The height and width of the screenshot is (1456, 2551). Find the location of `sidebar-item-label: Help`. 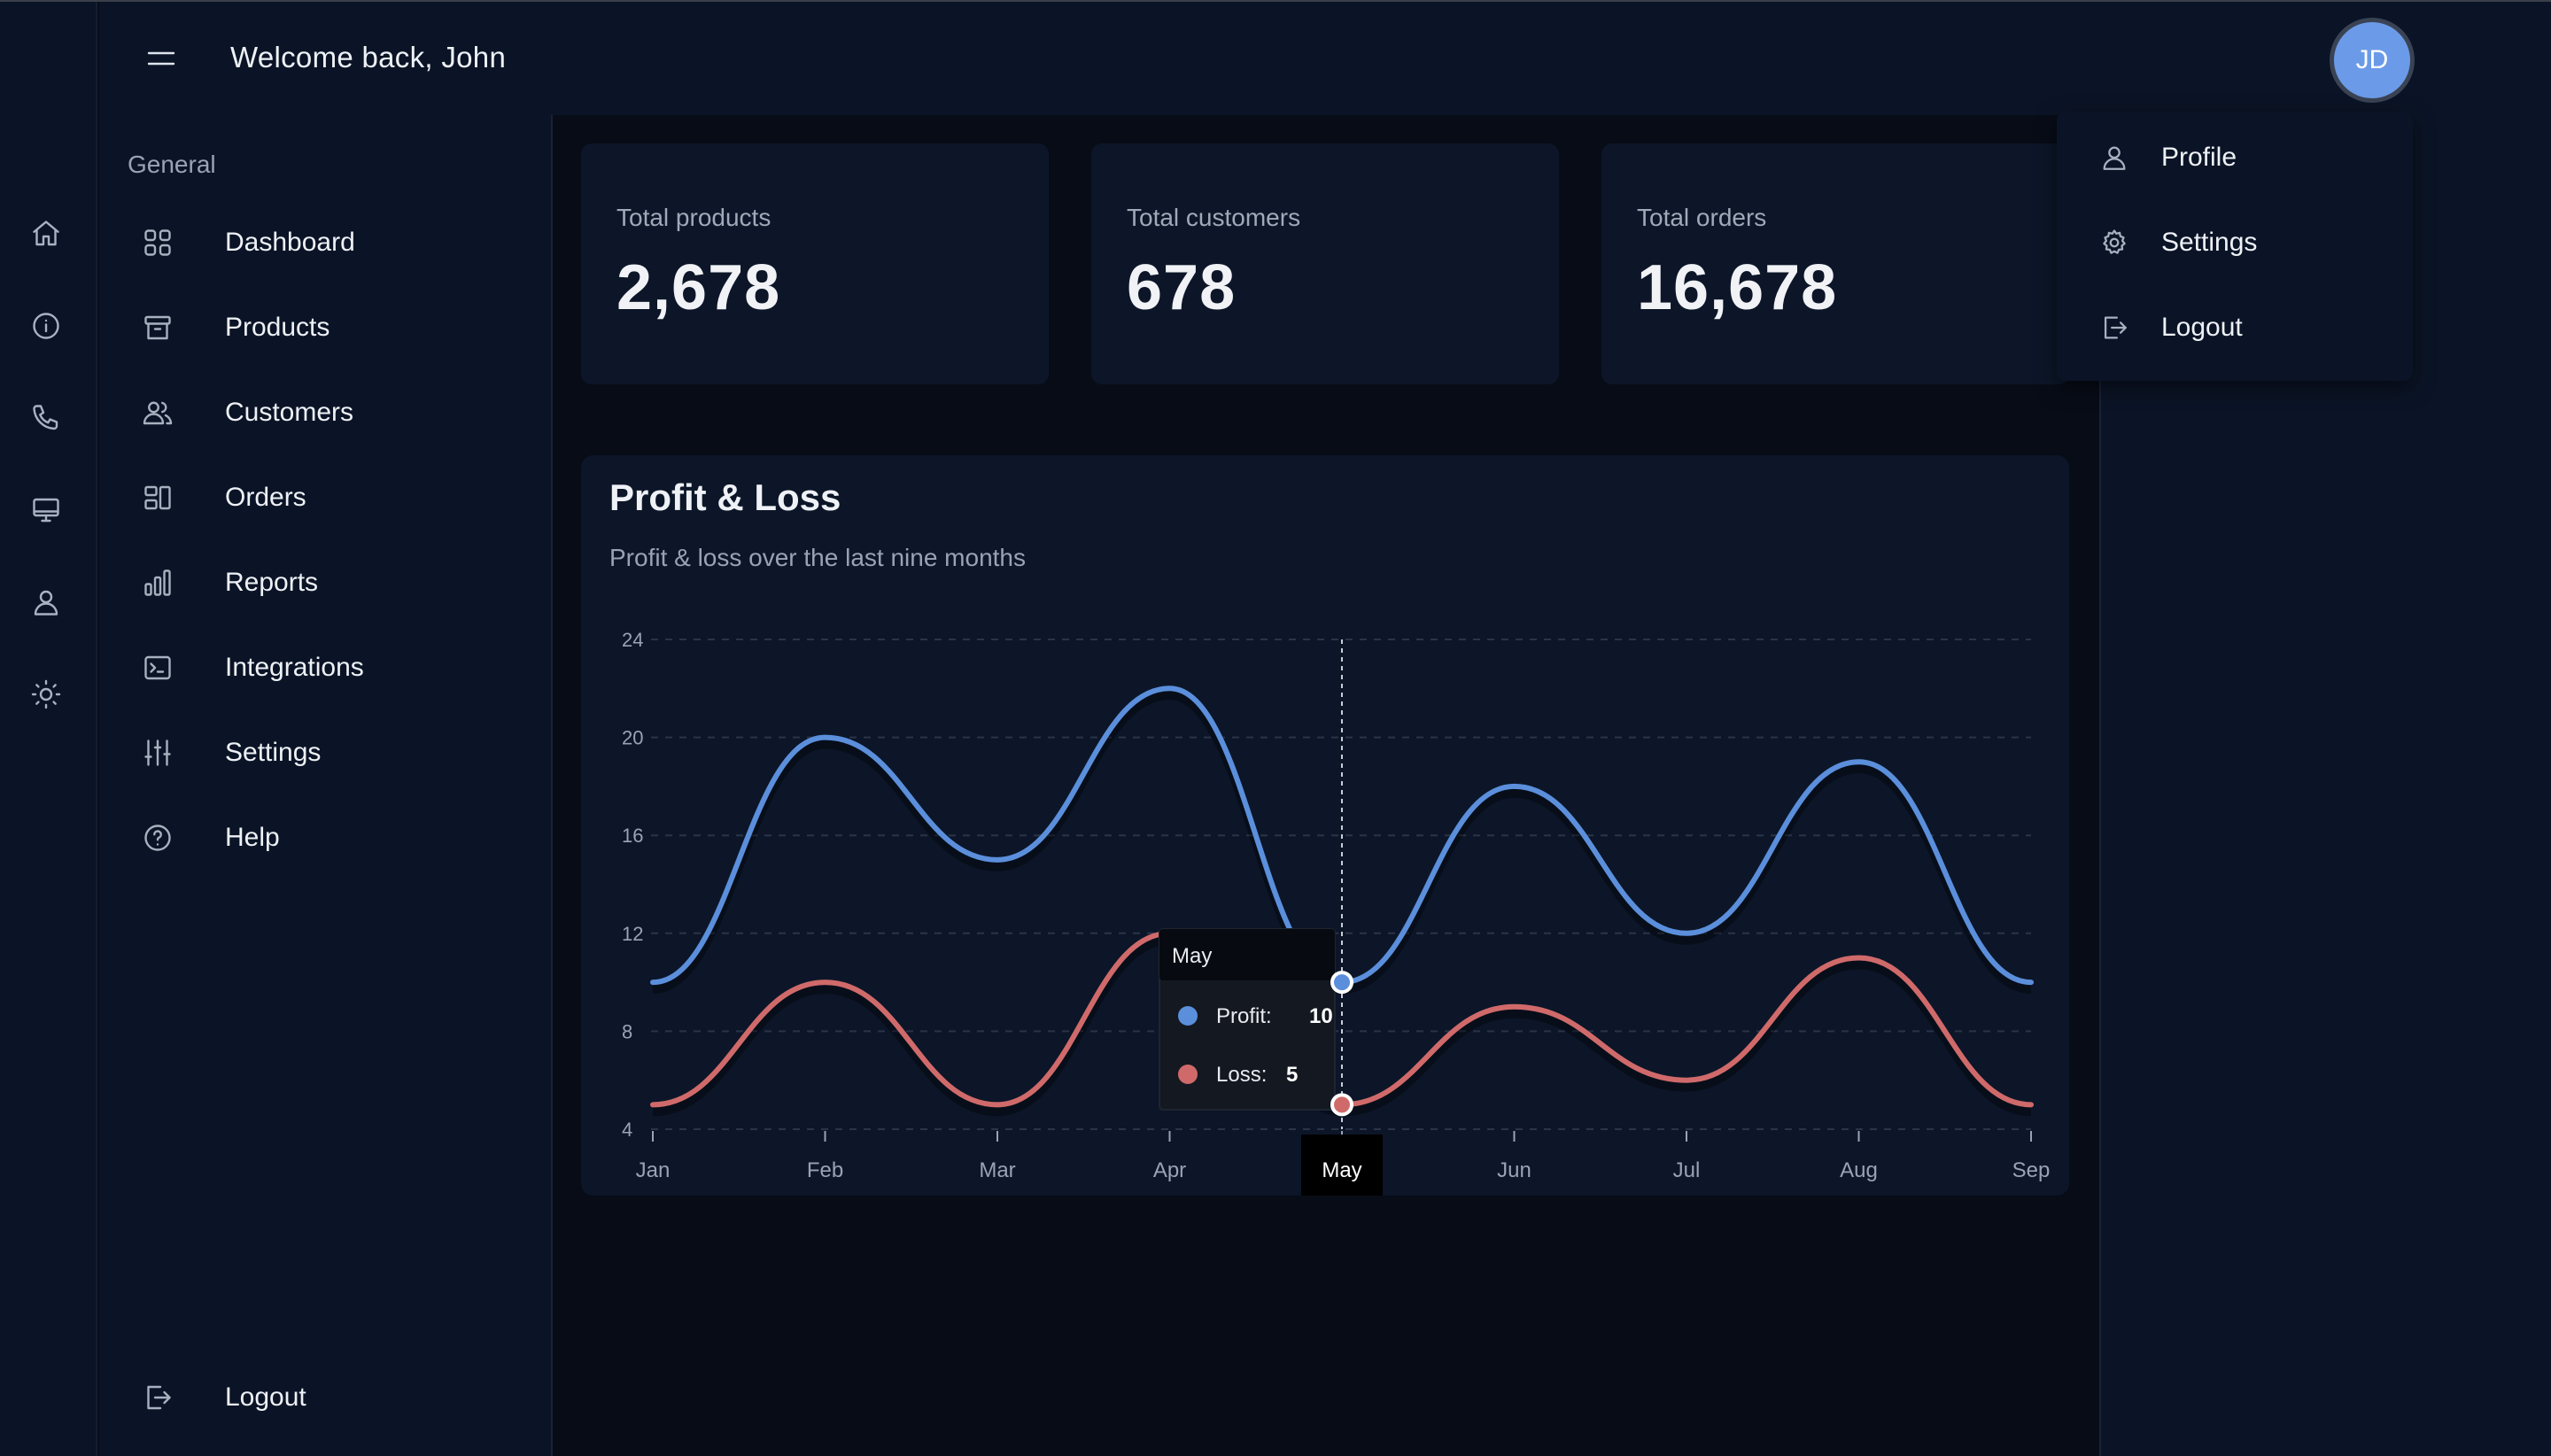

sidebar-item-label: Help is located at coordinates (253, 837).